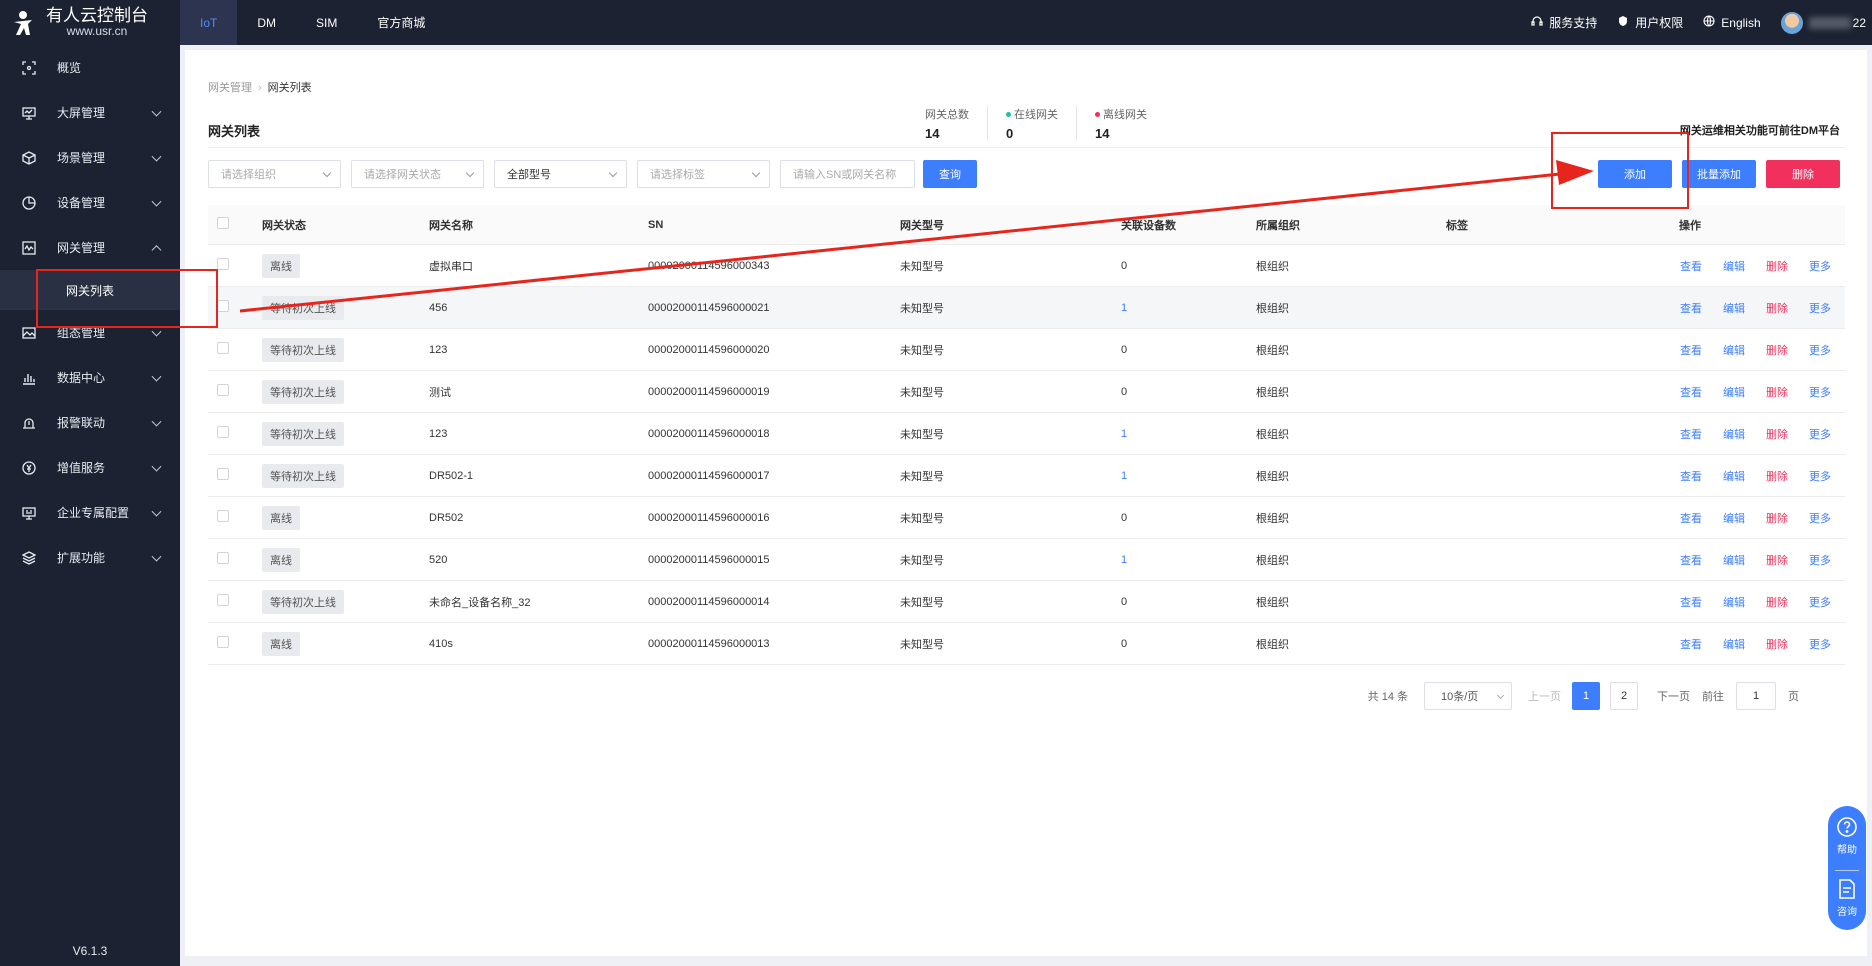 The width and height of the screenshot is (1872, 966). I want to click on page-2-button: 2, so click(1624, 696).